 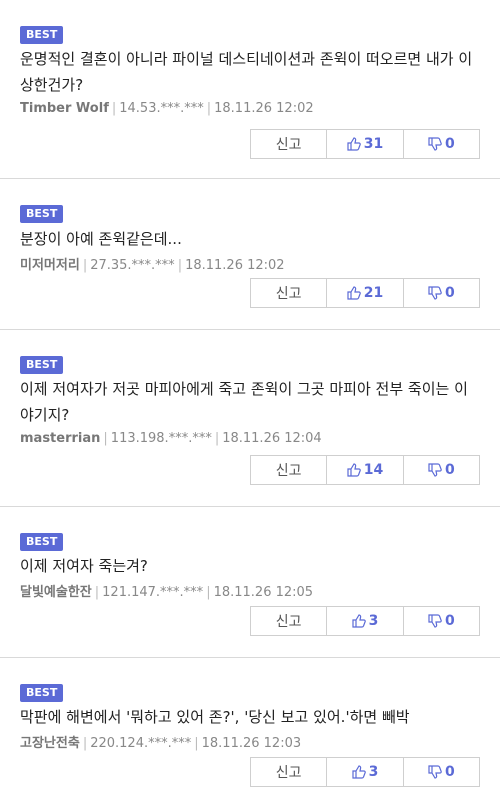 What do you see at coordinates (50, 265) in the screenshot?
I see `comment-author: 미저머저리` at bounding box center [50, 265].